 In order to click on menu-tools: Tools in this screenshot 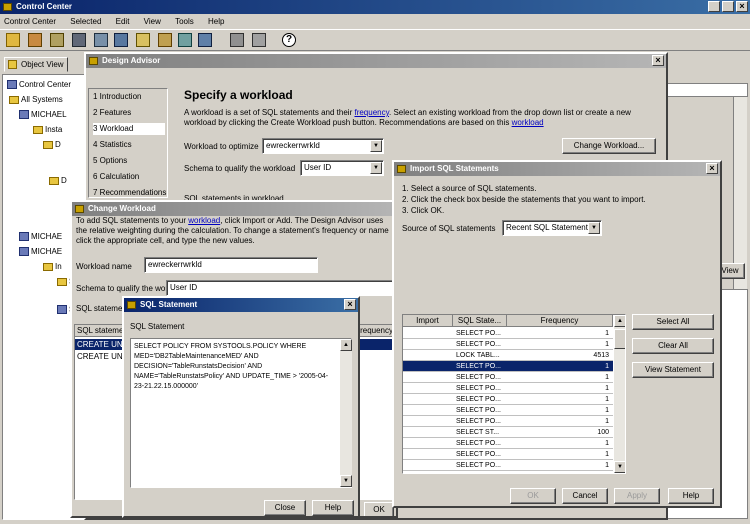, I will do `click(184, 22)`.